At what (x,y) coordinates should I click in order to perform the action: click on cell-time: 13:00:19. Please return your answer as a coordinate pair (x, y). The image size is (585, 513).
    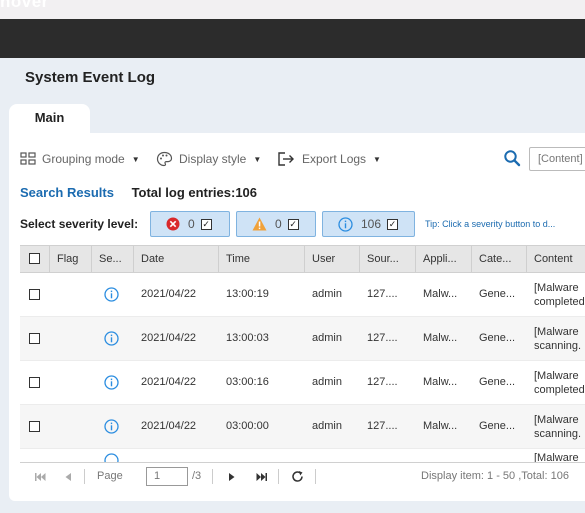
    Looking at the image, I should click on (247, 294).